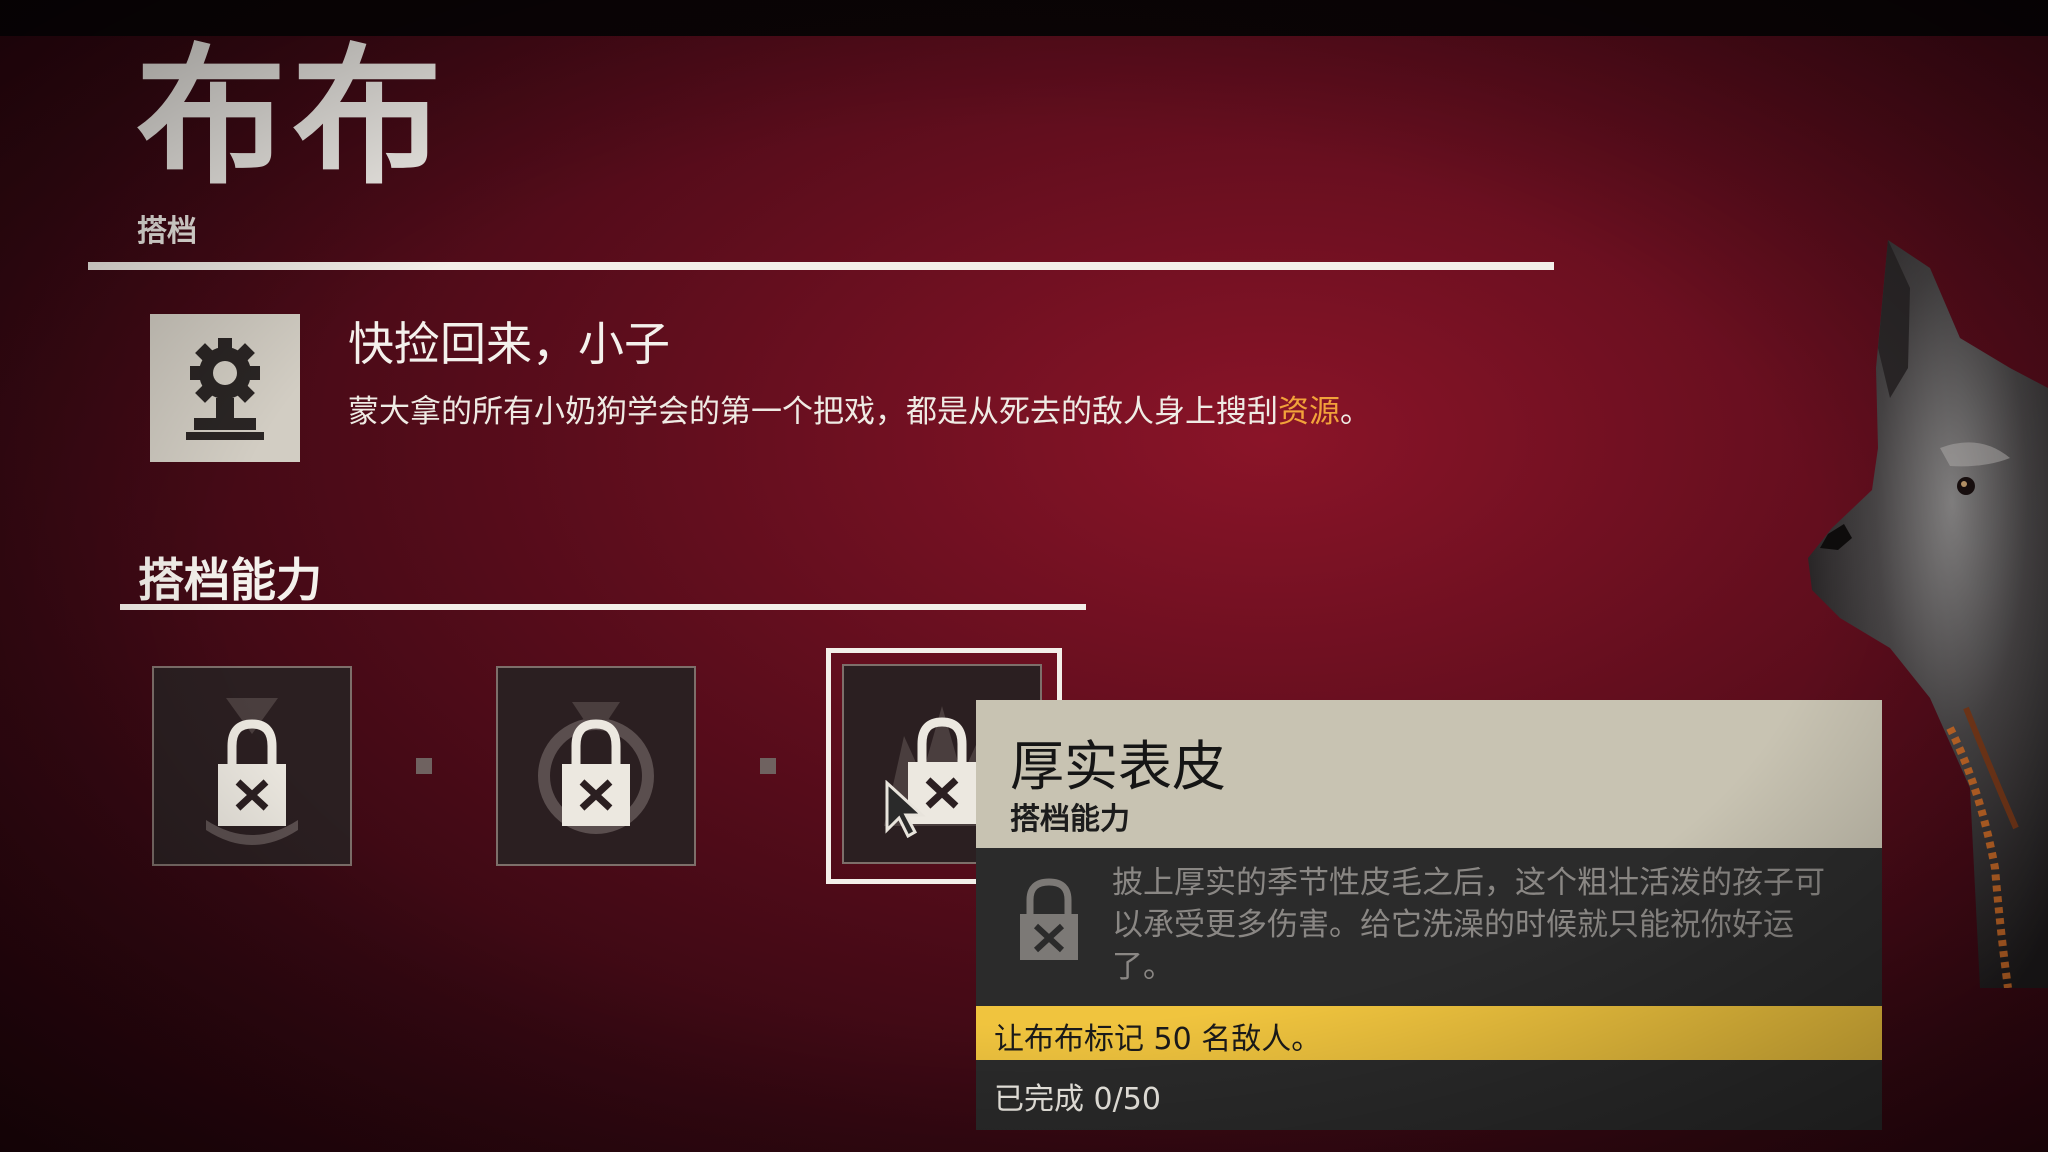  I want to click on resource-highlight: 资源, so click(1309, 412).